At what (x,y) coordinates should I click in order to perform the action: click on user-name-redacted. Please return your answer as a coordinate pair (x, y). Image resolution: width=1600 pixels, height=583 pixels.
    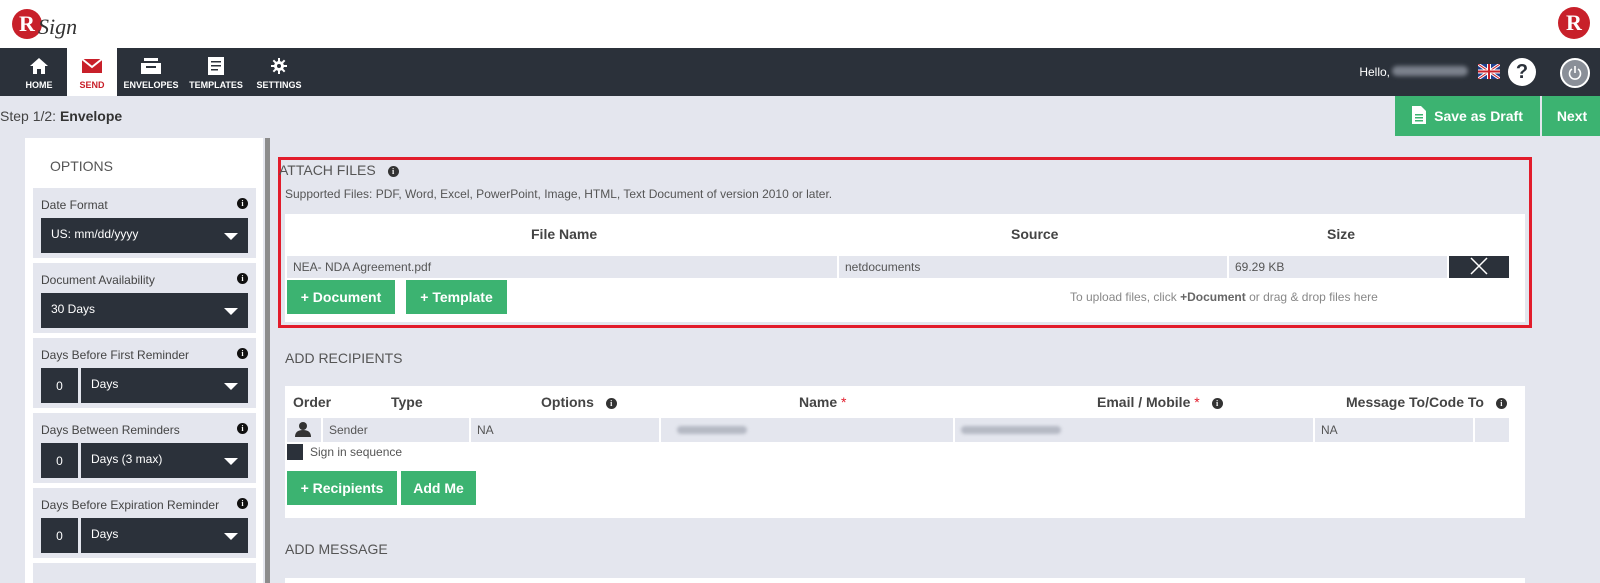
    Looking at the image, I should click on (1430, 71).